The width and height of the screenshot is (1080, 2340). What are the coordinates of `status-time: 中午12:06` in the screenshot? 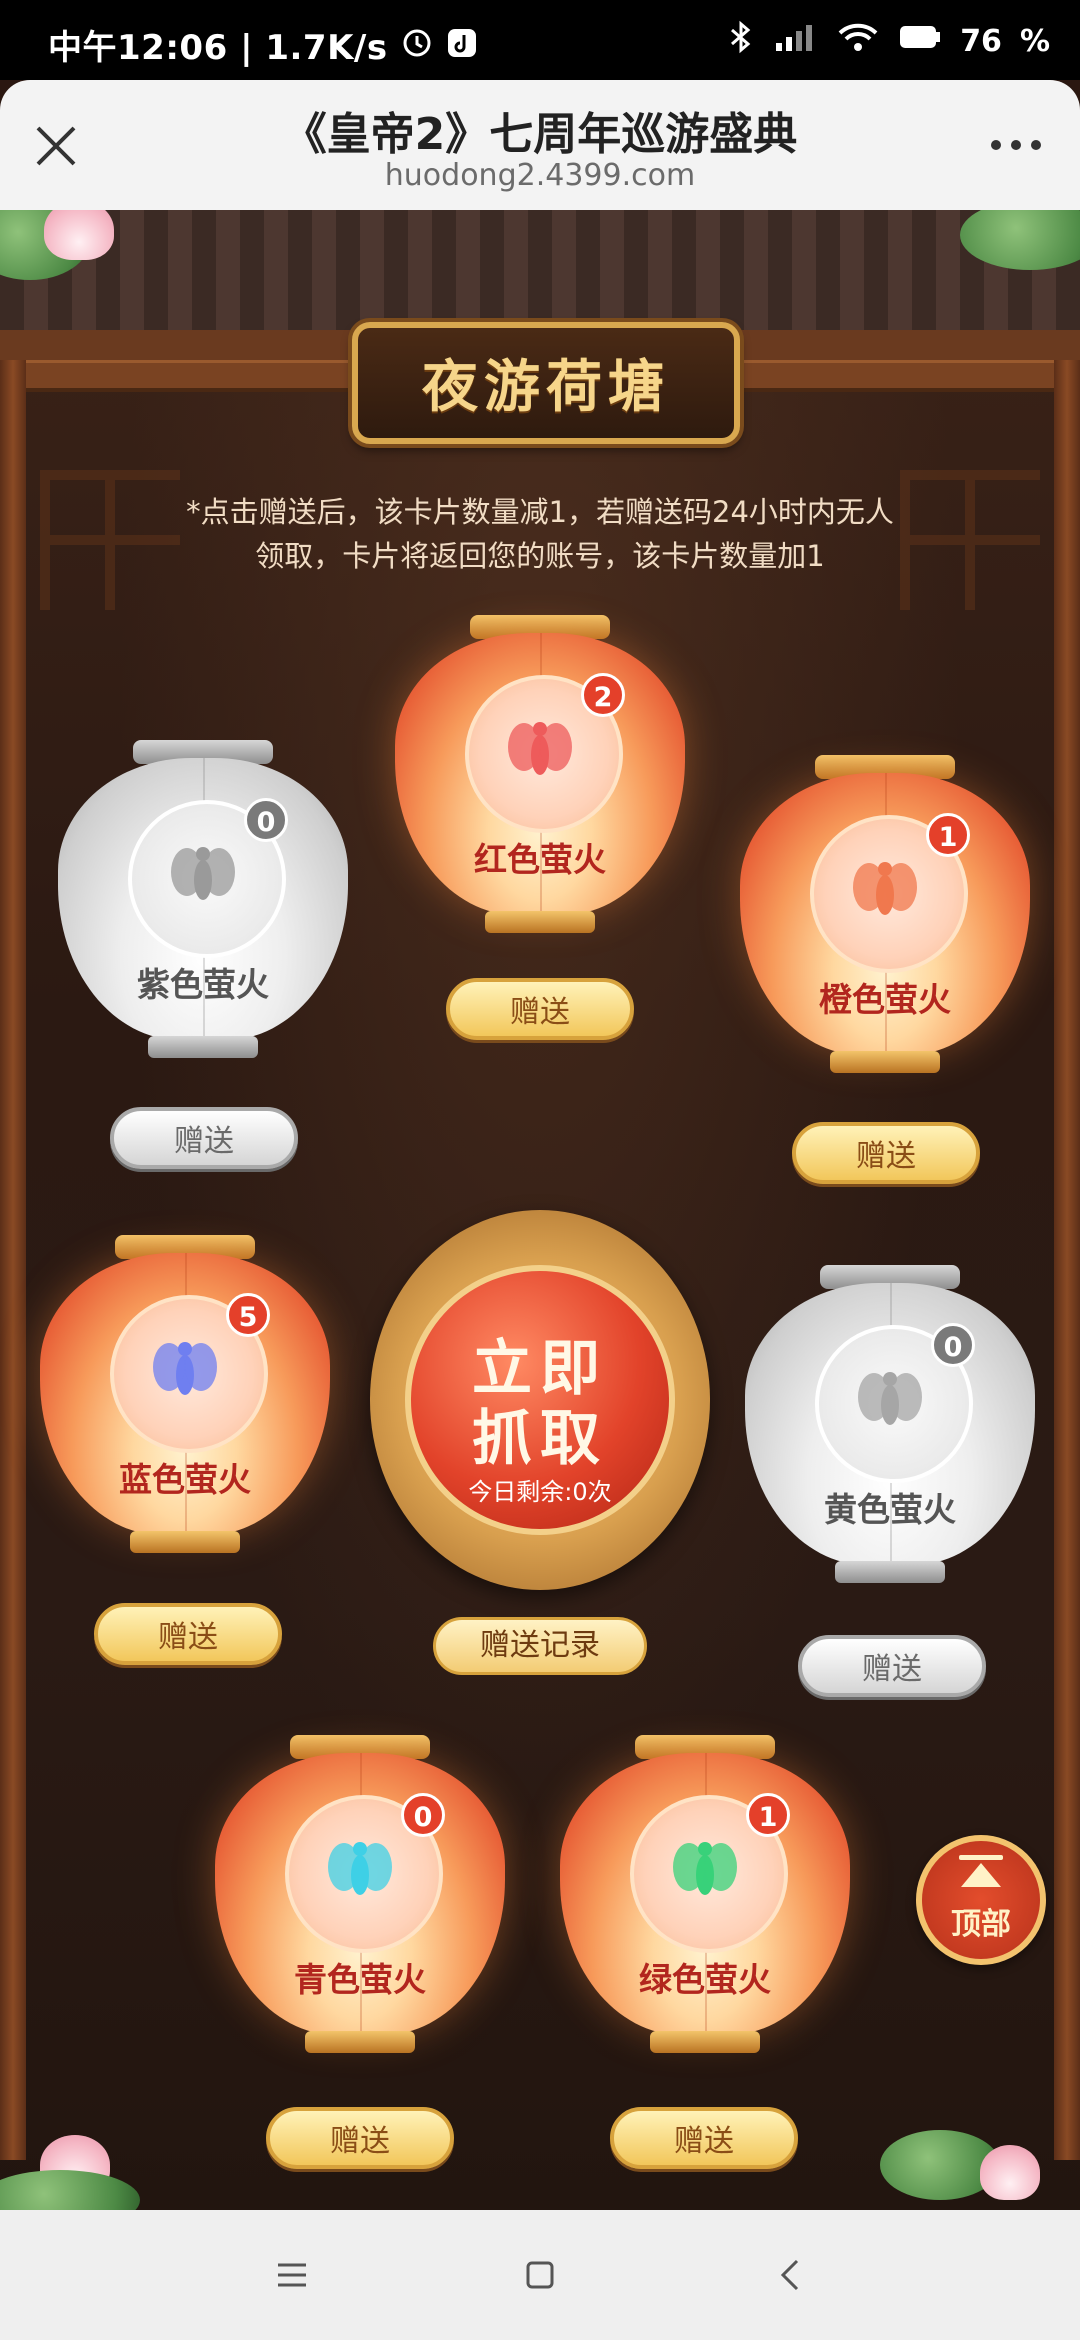 It's located at (138, 48).